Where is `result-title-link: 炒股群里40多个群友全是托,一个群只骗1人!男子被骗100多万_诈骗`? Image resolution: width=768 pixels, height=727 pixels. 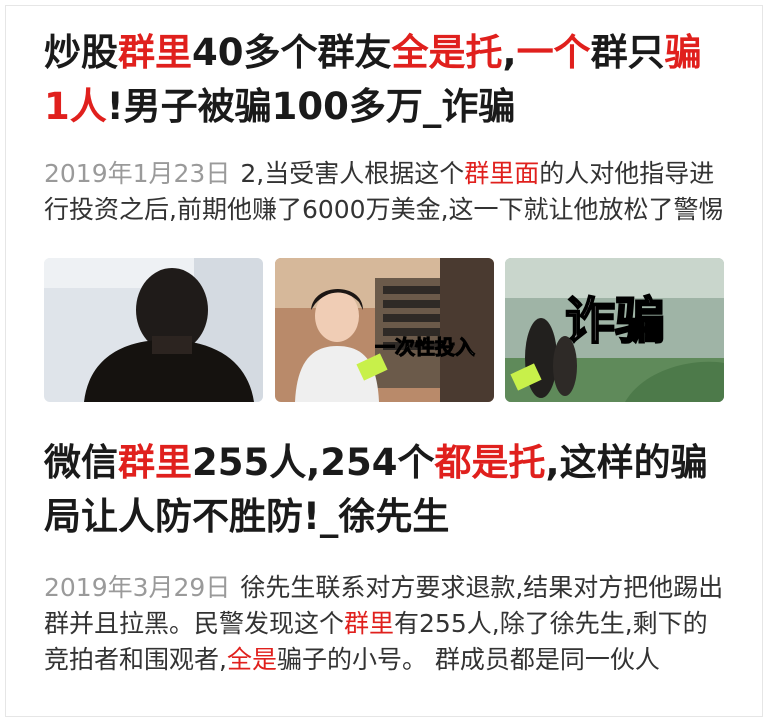
result-title-link: 炒股群里40多个群友全是托,一个群只骗1人!男子被骗100多万_诈骗 is located at coordinates (384, 80).